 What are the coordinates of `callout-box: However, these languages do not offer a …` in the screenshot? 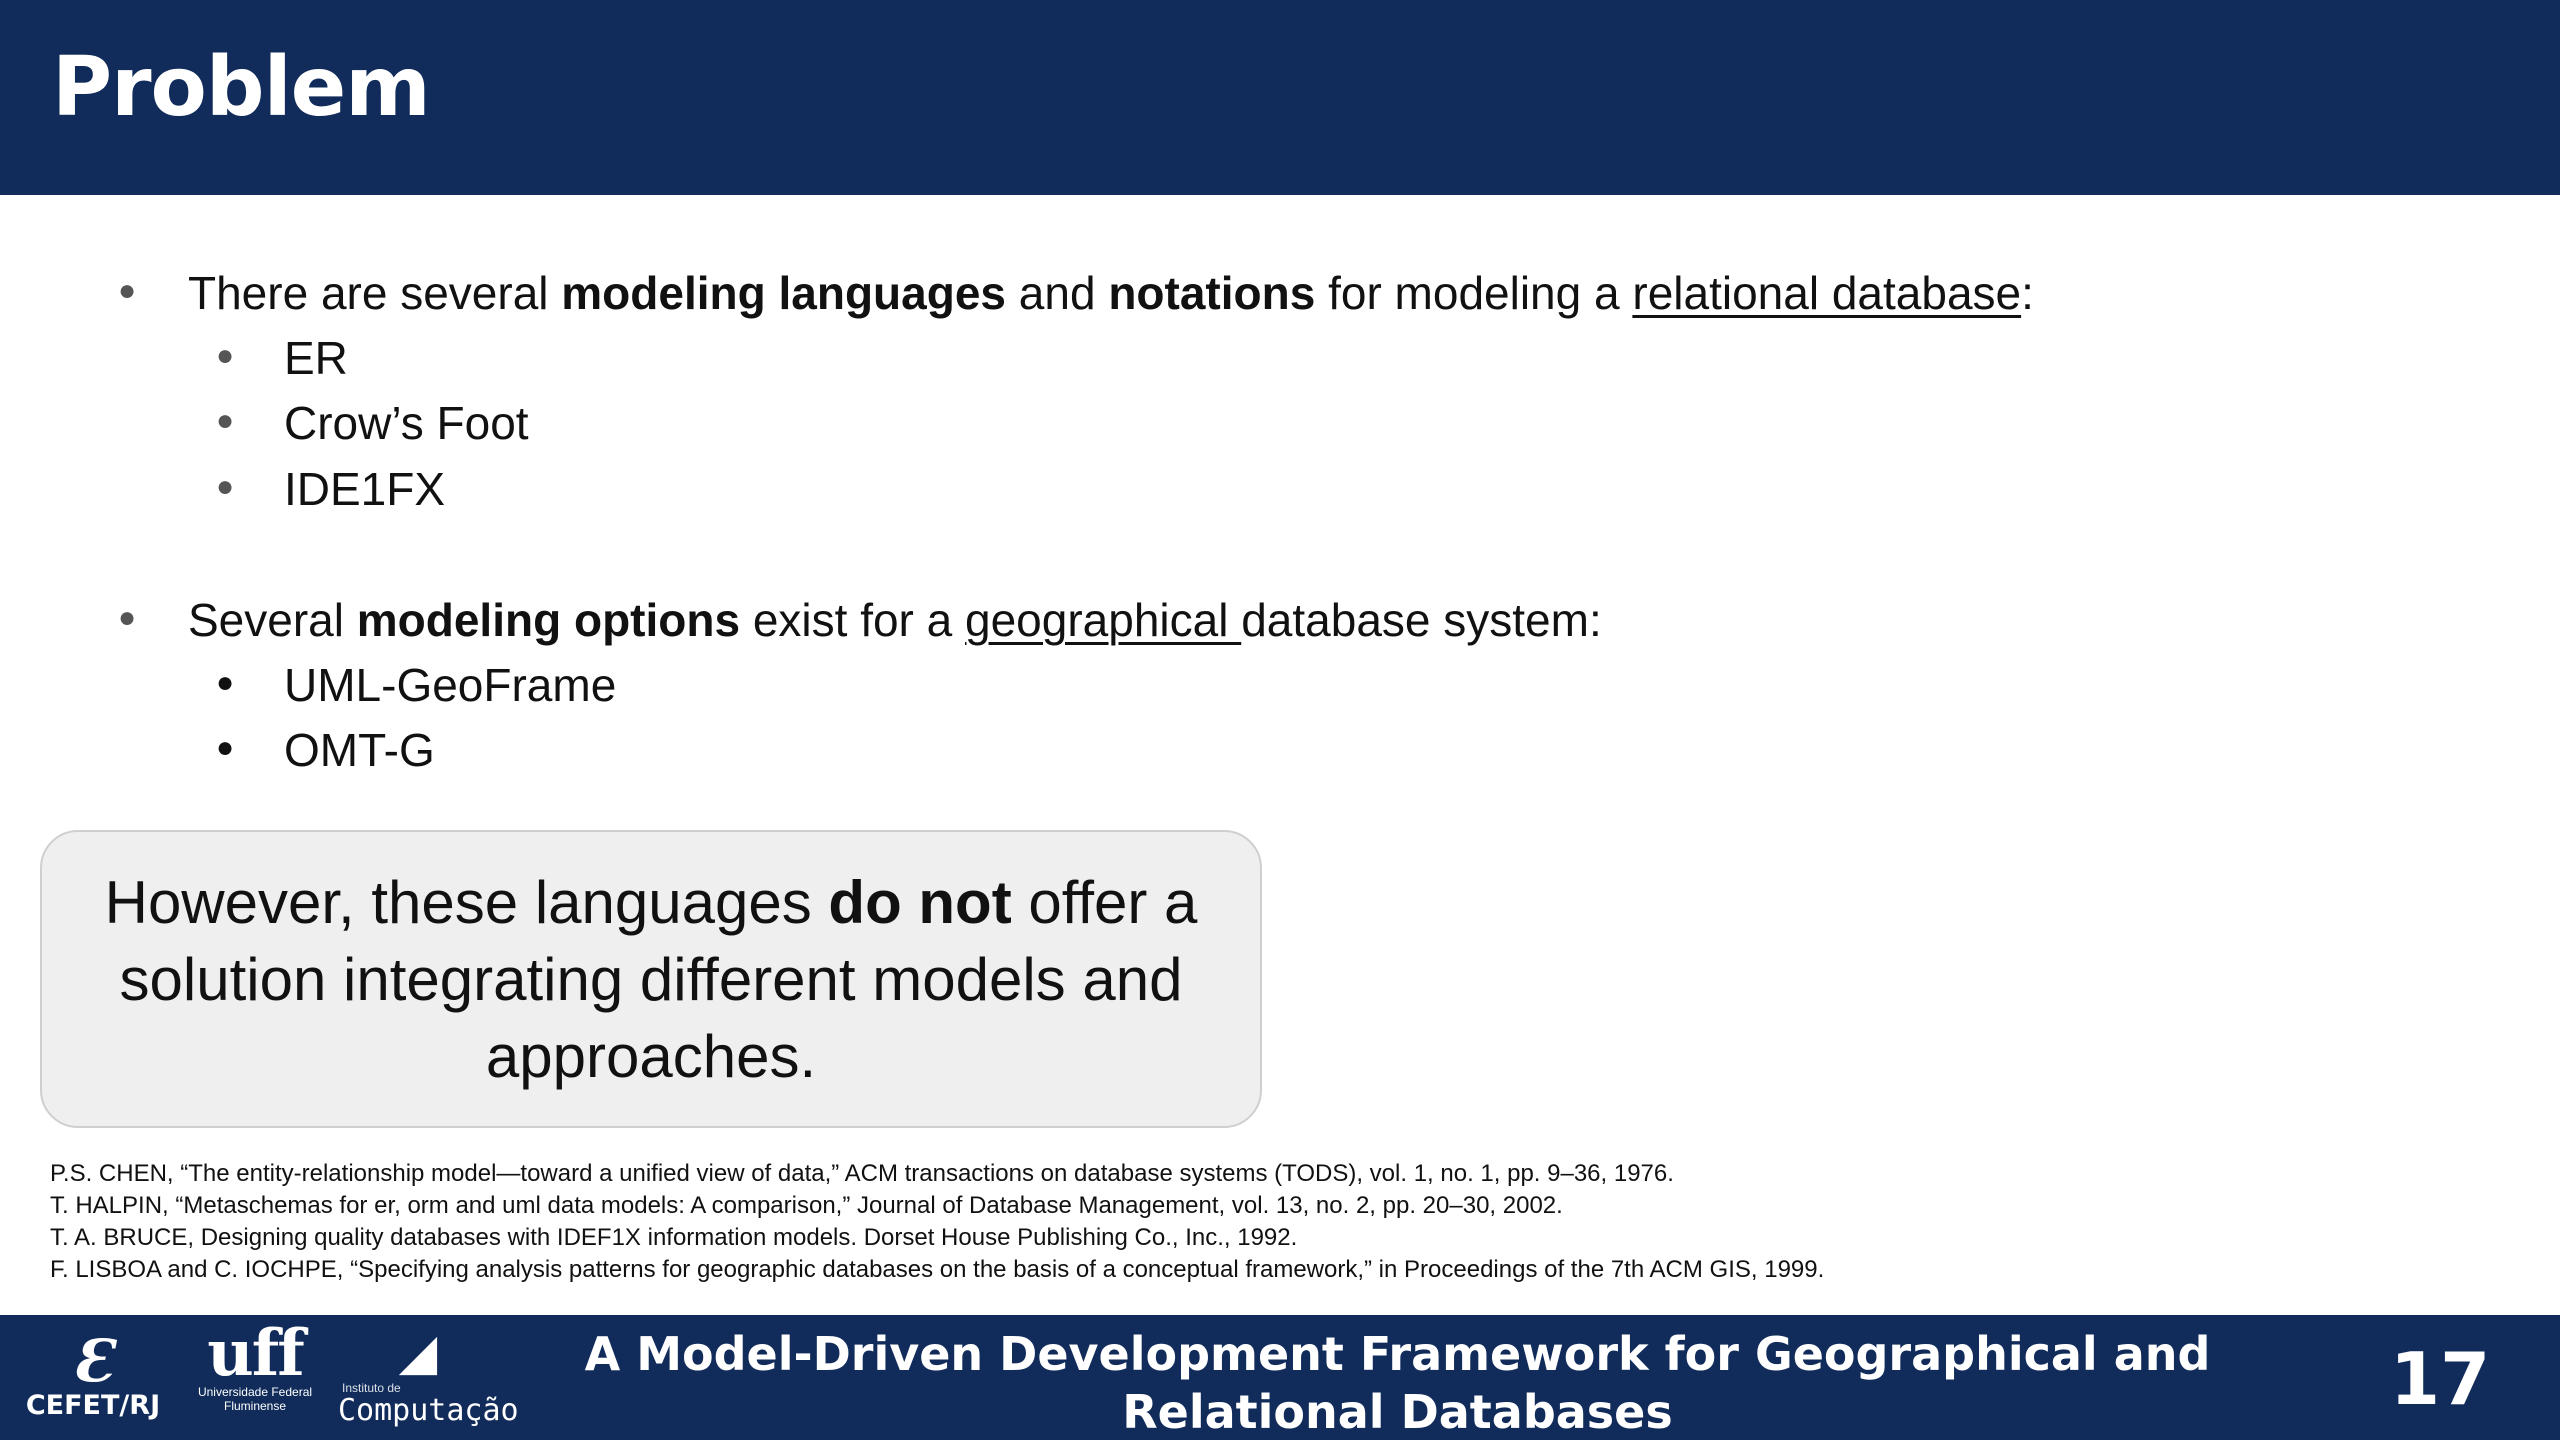 It's located at (651, 979).